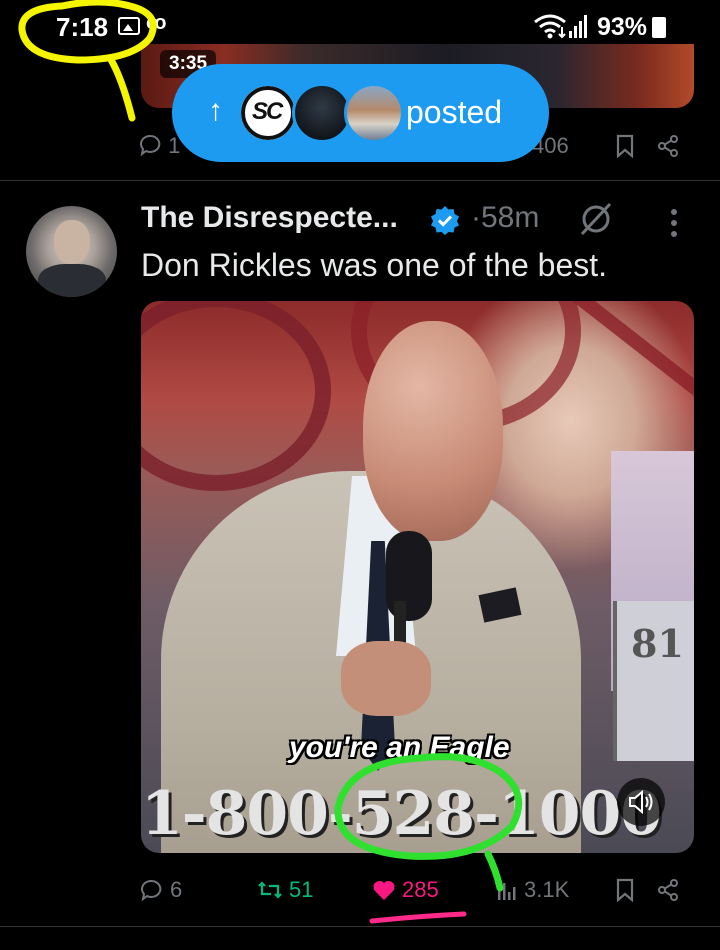  Describe the element at coordinates (215, 110) in the screenshot. I see `arrow-up-icon: ↑` at that location.